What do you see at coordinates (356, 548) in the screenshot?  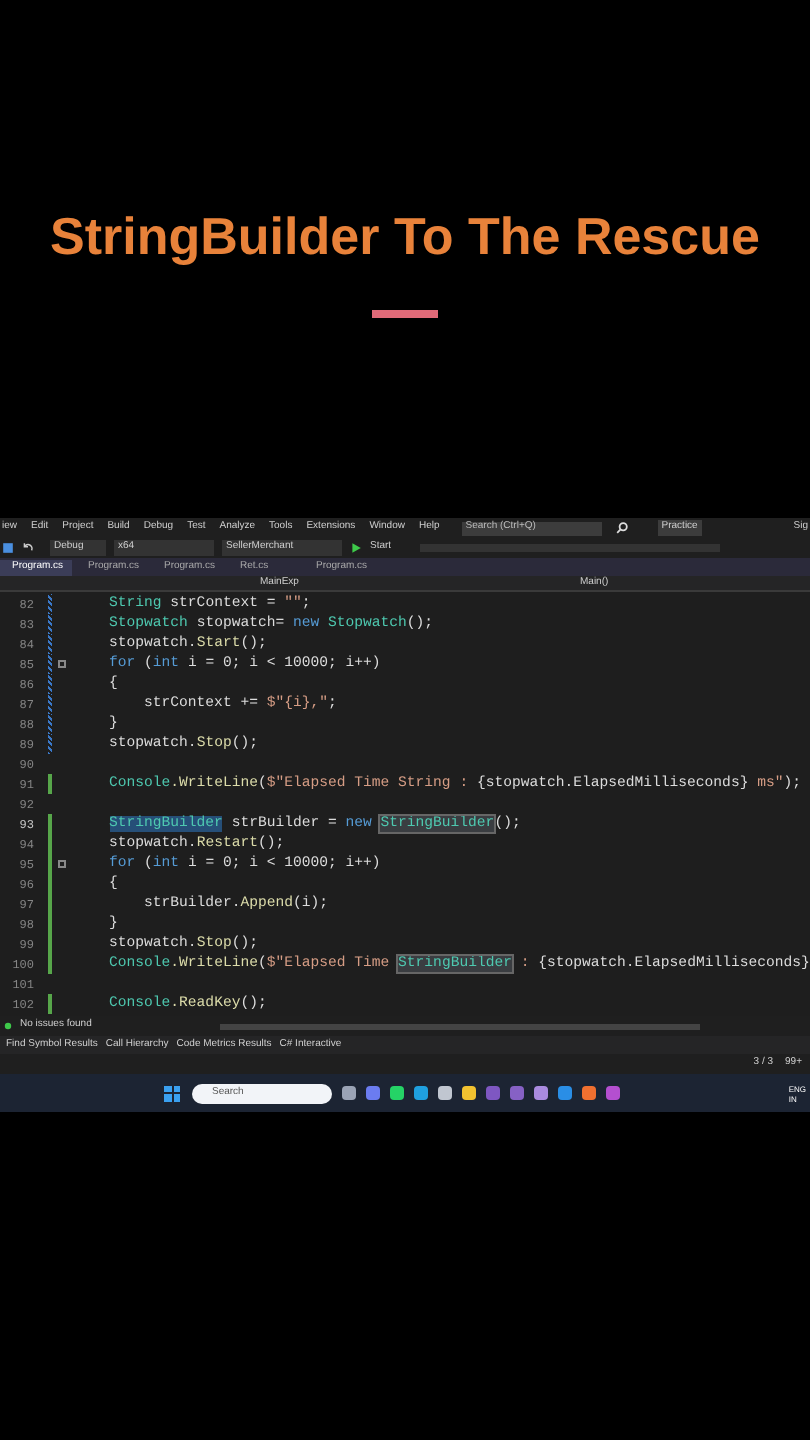 I see `play-icon` at bounding box center [356, 548].